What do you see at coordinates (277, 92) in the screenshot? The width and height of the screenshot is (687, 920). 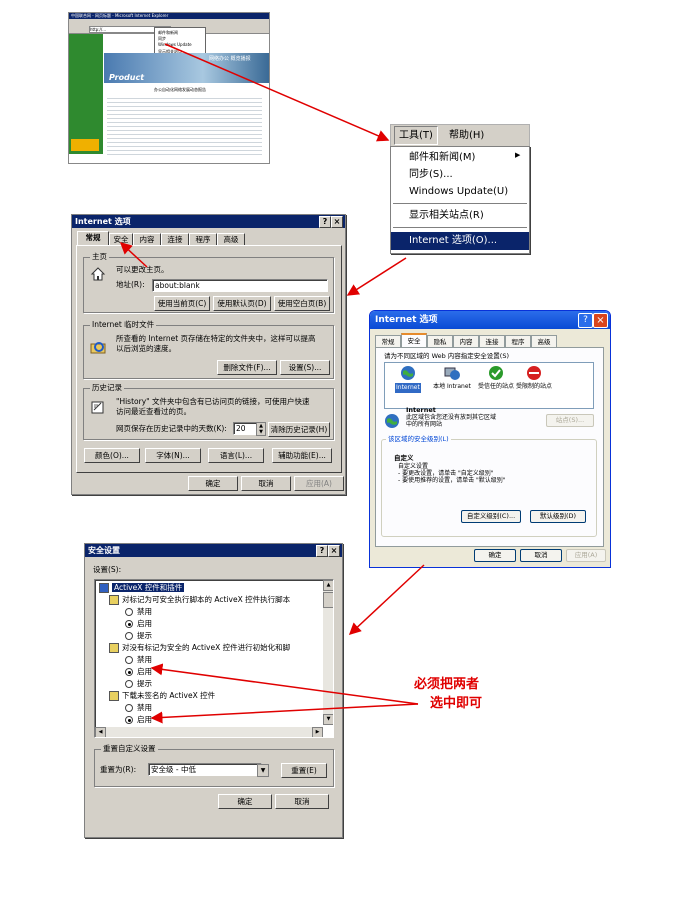 I see `arrow-to-tools-menu` at bounding box center [277, 92].